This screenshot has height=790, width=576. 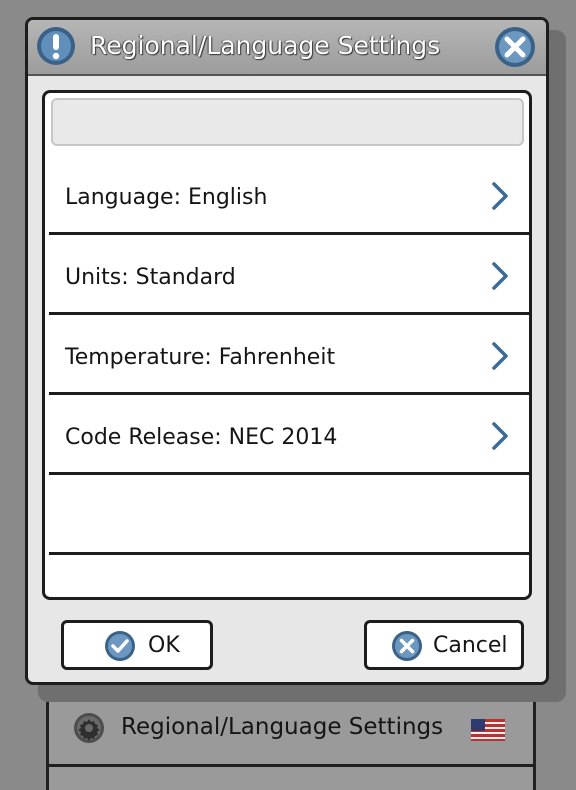 I want to click on background-row-regional: Regional/Language Settings, so click(x=291, y=728).